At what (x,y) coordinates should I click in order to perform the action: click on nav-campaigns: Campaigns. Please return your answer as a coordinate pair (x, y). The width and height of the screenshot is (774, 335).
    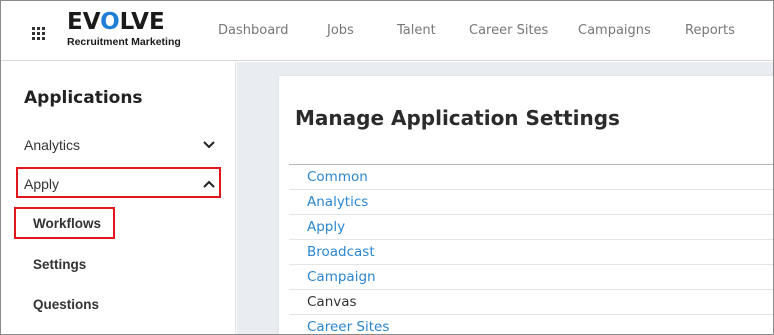
    Looking at the image, I should click on (614, 30).